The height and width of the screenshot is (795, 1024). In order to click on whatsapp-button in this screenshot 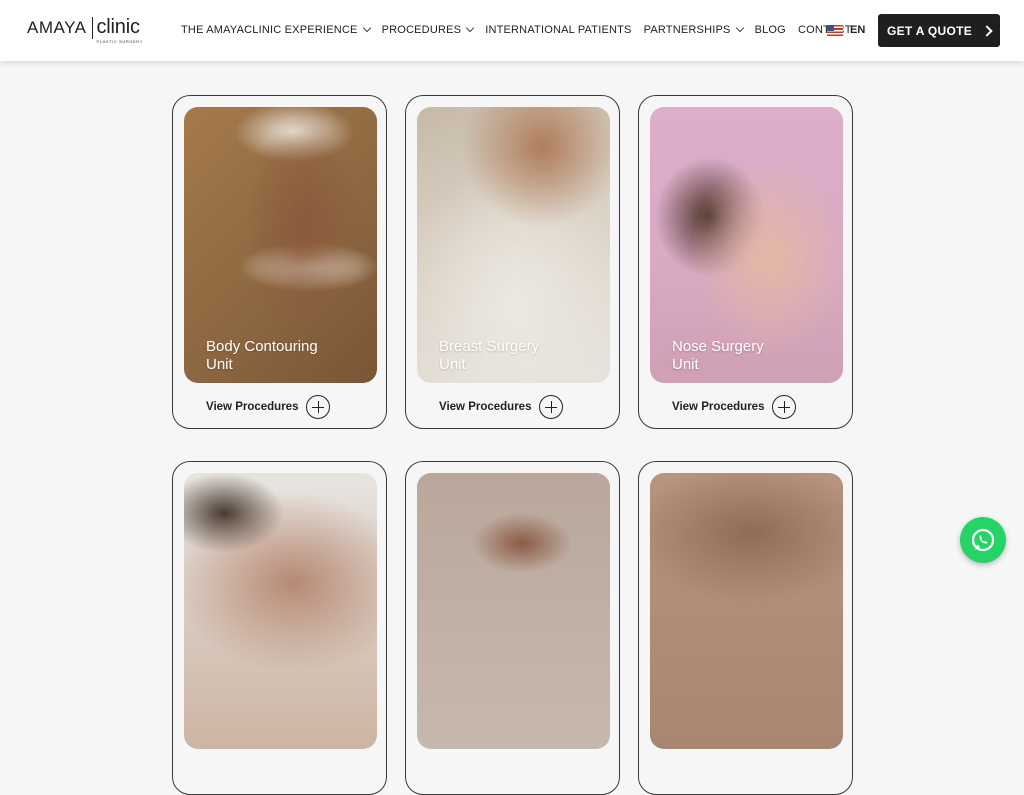, I will do `click(983, 540)`.